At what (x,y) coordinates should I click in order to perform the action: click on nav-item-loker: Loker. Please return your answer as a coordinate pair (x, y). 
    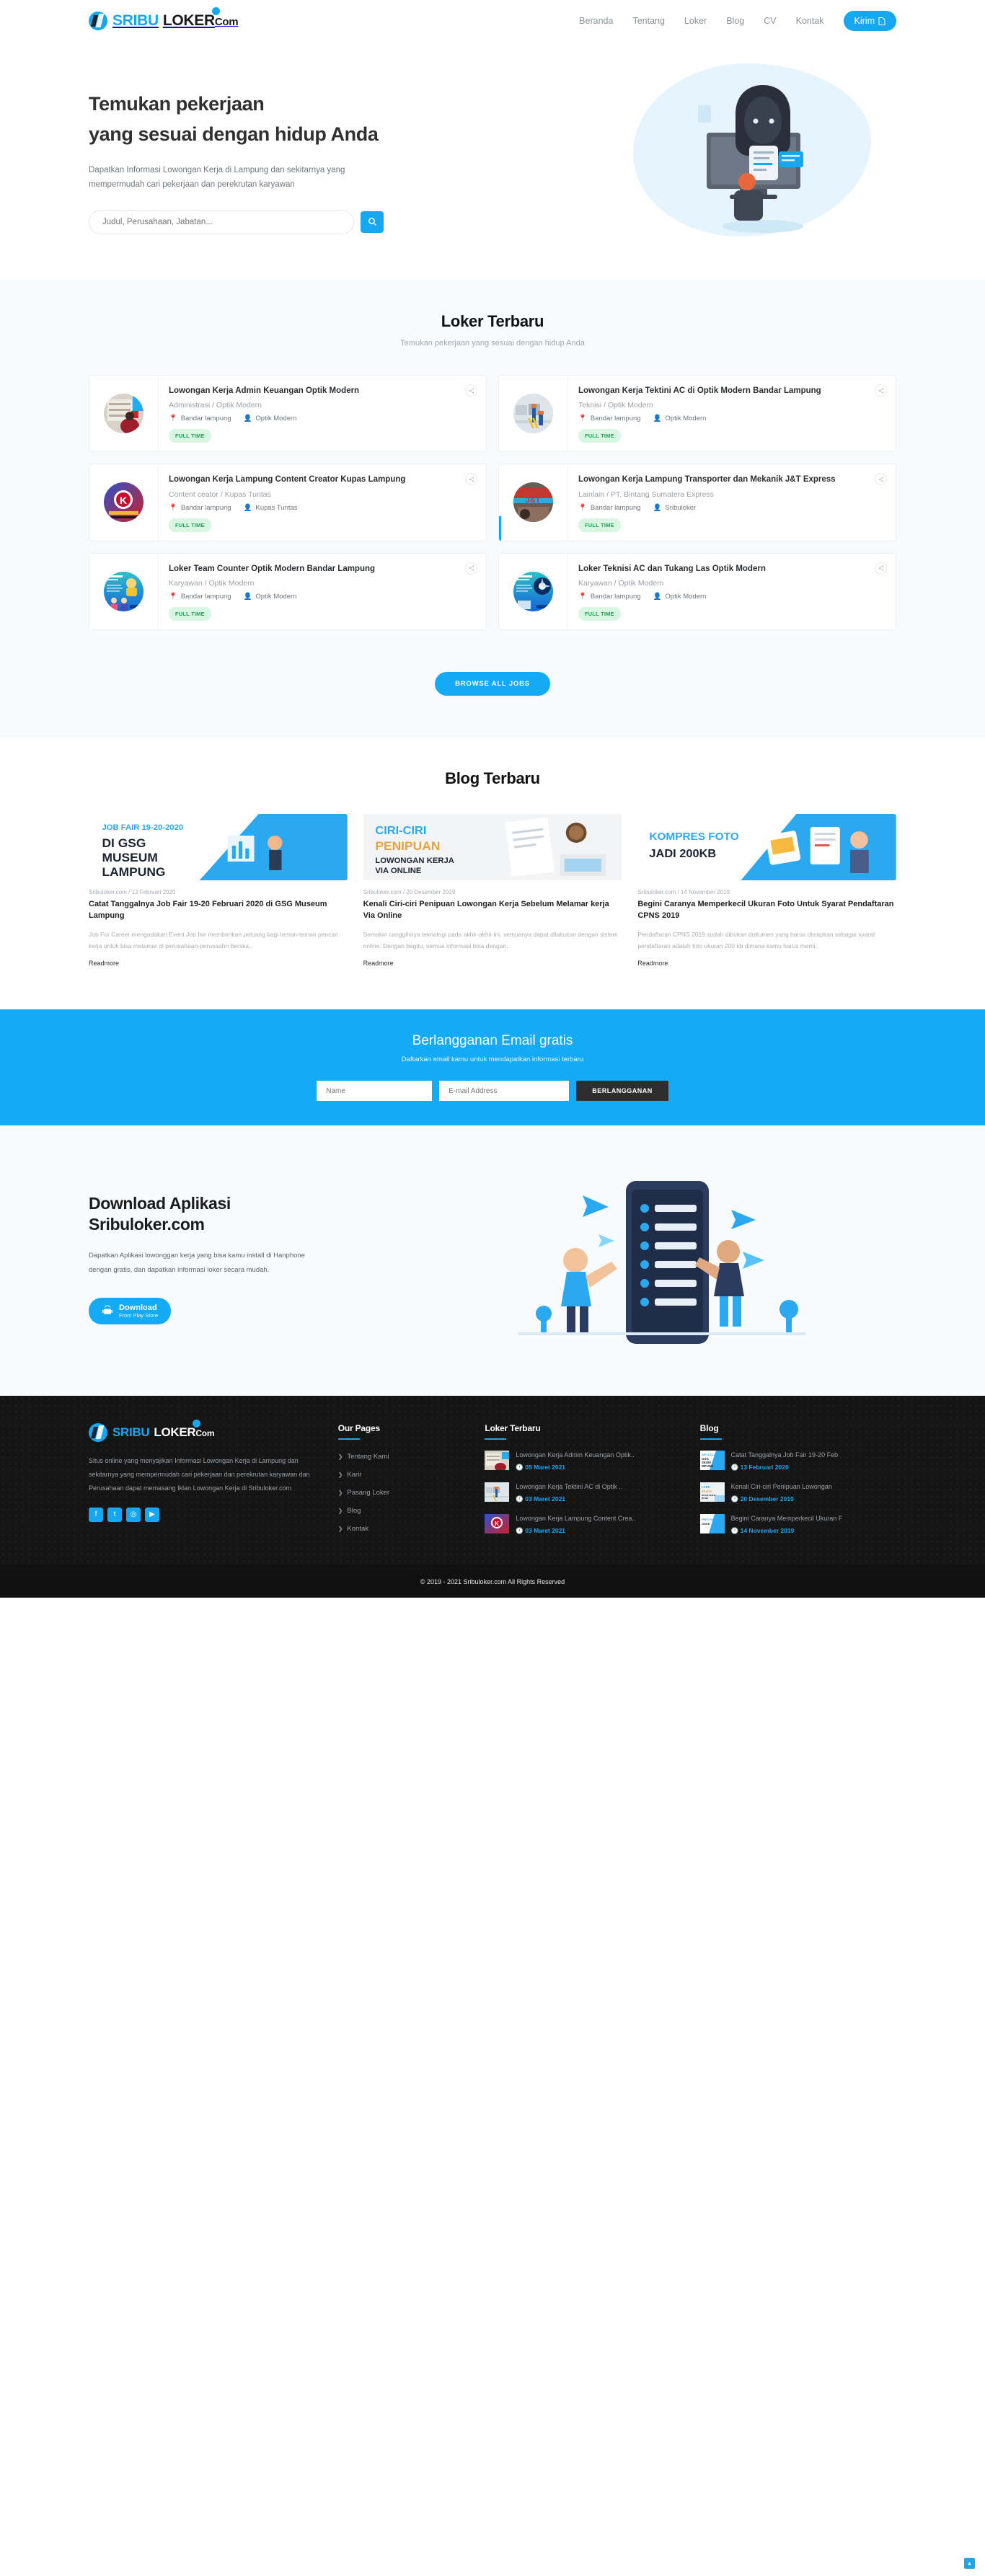
    Looking at the image, I should click on (695, 21).